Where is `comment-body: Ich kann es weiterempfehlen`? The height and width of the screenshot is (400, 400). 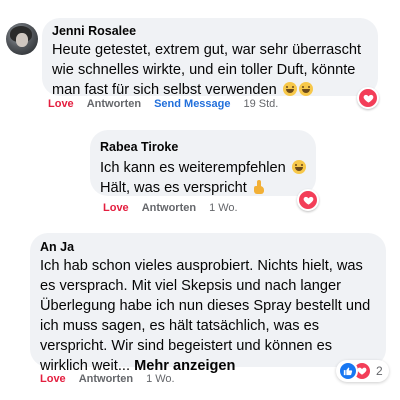 comment-body: Ich kann es weiterempfehlen is located at coordinates (193, 168).